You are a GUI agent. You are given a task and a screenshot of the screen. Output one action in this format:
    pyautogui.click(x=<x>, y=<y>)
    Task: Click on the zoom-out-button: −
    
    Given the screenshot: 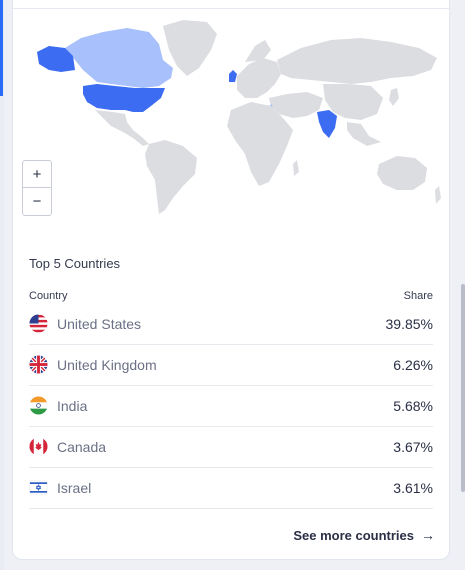 What is the action you would take?
    pyautogui.click(x=37, y=200)
    